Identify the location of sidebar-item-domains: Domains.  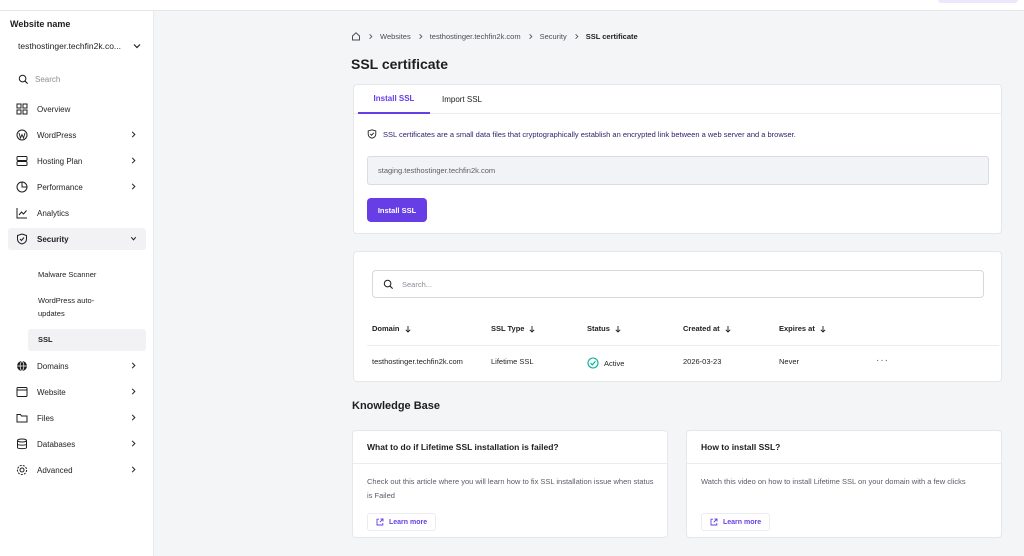
(77, 366).